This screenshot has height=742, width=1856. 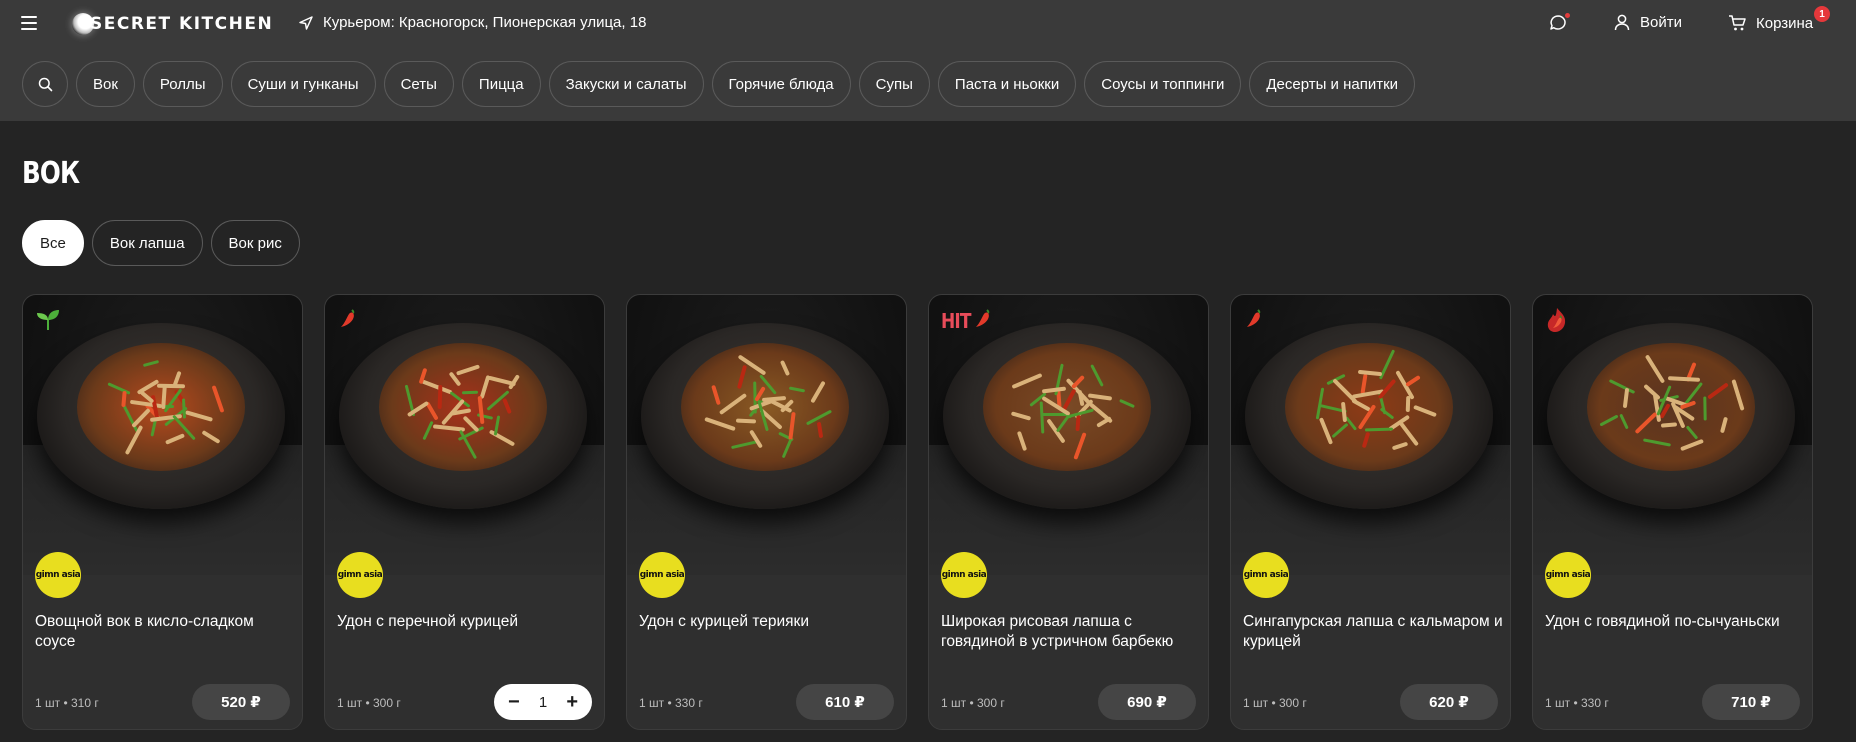 I want to click on add-to-cart-price-button: 620 ₽, so click(x=1449, y=702).